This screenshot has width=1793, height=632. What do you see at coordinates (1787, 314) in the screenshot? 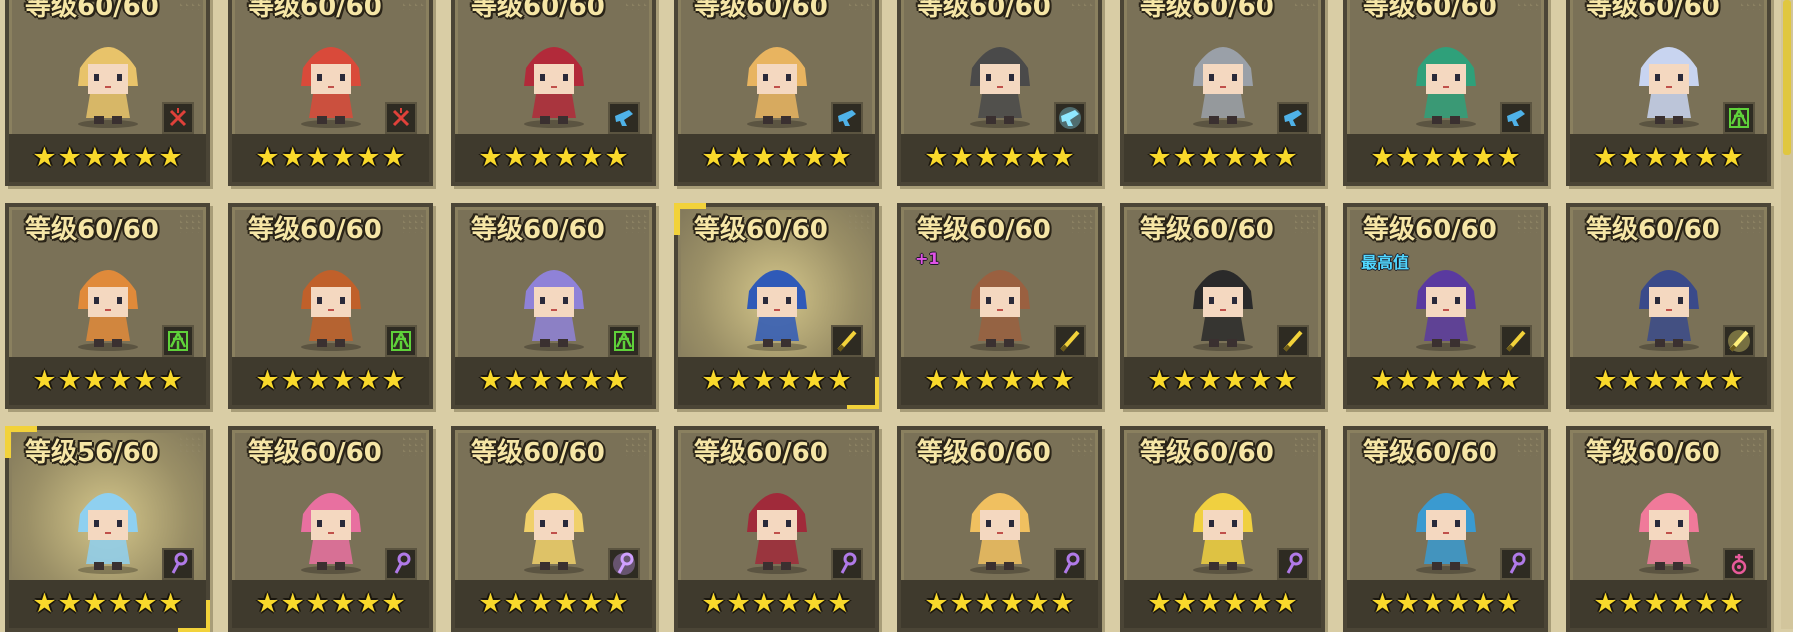
I see `scrollbar` at bounding box center [1787, 314].